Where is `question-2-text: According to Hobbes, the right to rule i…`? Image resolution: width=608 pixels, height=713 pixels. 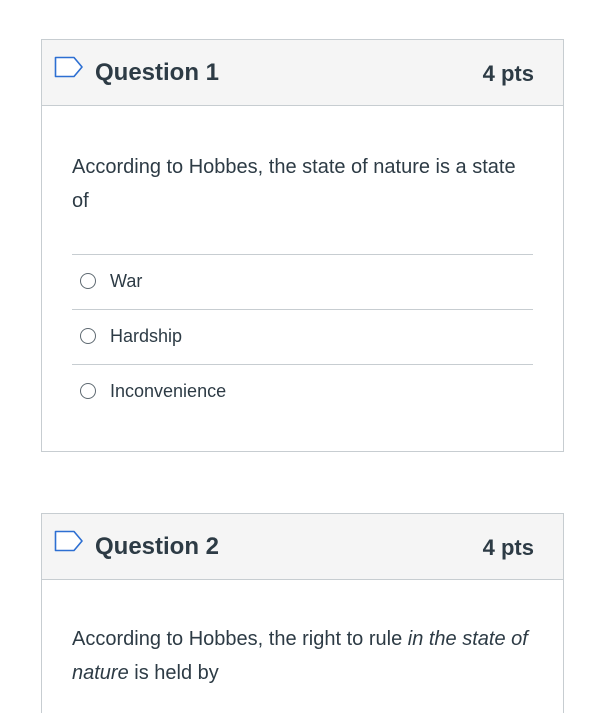 question-2-text: According to Hobbes, the right to rule i… is located at coordinates (302, 656).